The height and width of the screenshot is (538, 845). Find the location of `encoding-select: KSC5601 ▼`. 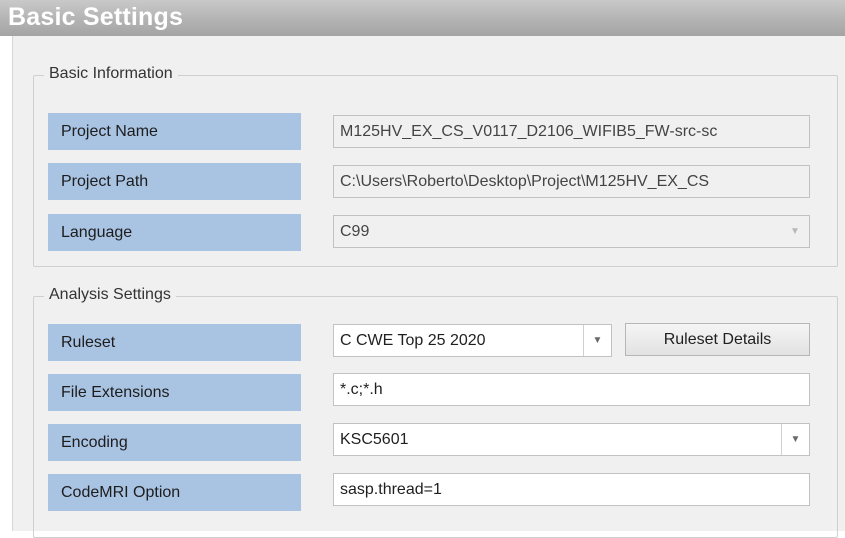

encoding-select: KSC5601 ▼ is located at coordinates (571, 439).